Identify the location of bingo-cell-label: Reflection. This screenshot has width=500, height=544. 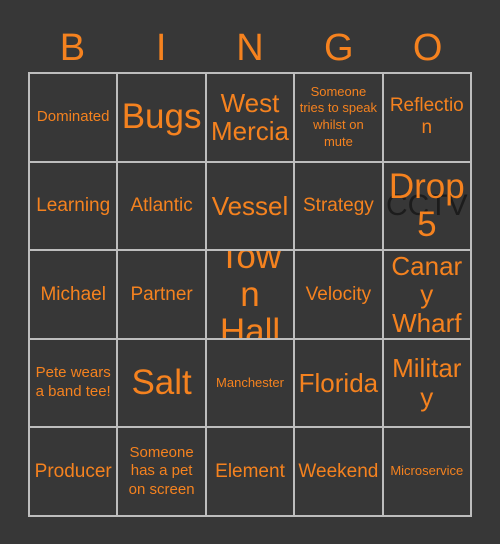
(426, 117).